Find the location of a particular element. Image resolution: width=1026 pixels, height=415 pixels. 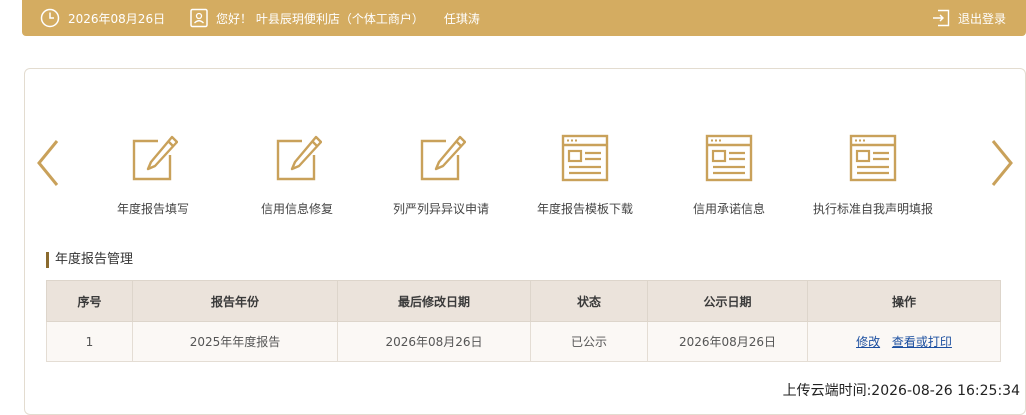

func-objection-apply: 列严列异异议申请 is located at coordinates (441, 178).